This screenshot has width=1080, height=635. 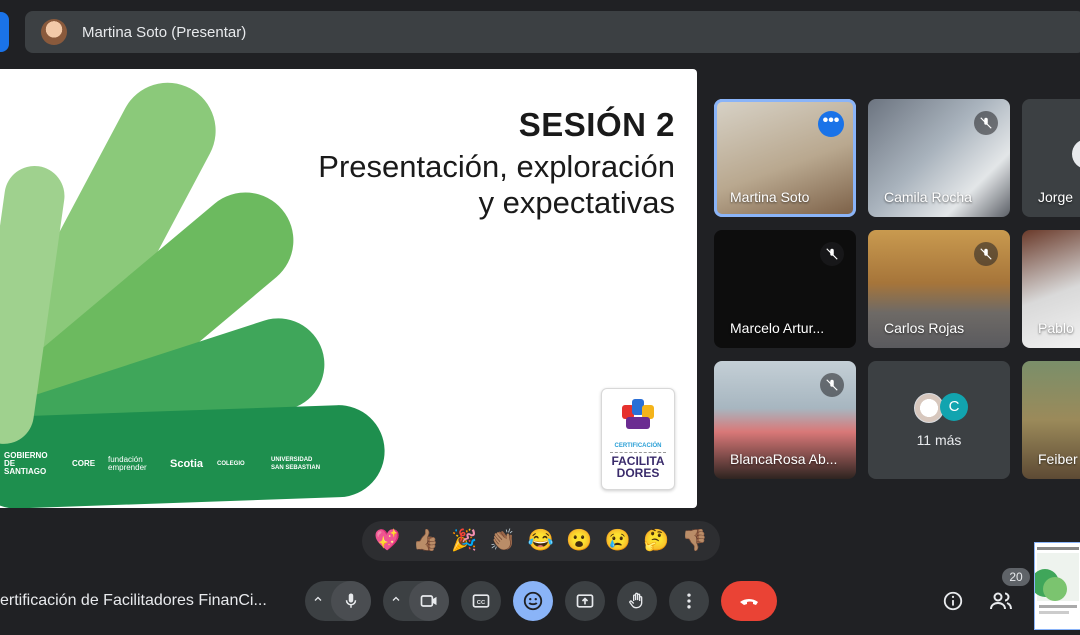 What do you see at coordinates (656, 541) in the screenshot?
I see `reaction-thinking: 🤔` at bounding box center [656, 541].